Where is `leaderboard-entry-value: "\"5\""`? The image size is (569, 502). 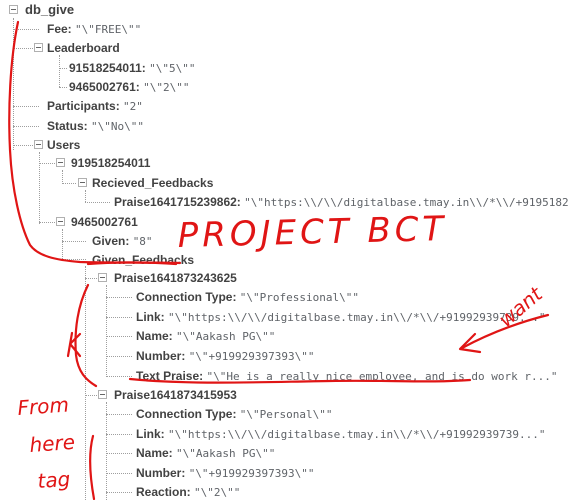 leaderboard-entry-value: "\"5\"" is located at coordinates (172, 68).